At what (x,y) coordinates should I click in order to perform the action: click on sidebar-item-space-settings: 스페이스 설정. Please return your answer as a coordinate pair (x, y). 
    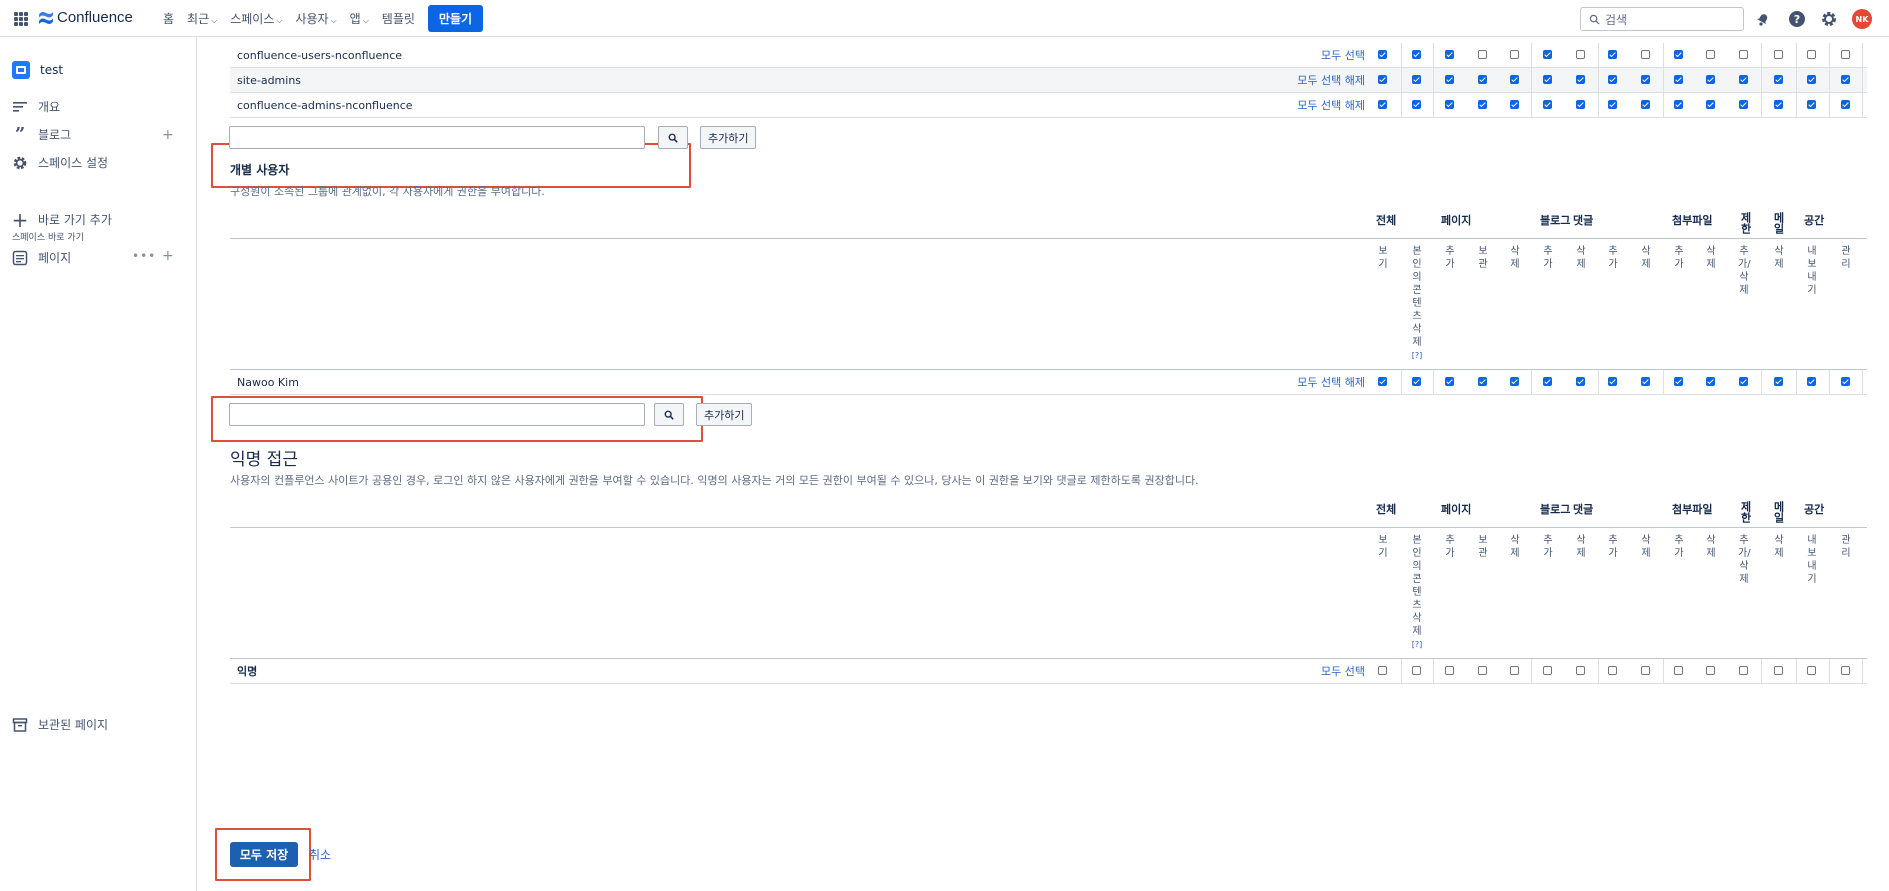
    Looking at the image, I should click on (60, 162).